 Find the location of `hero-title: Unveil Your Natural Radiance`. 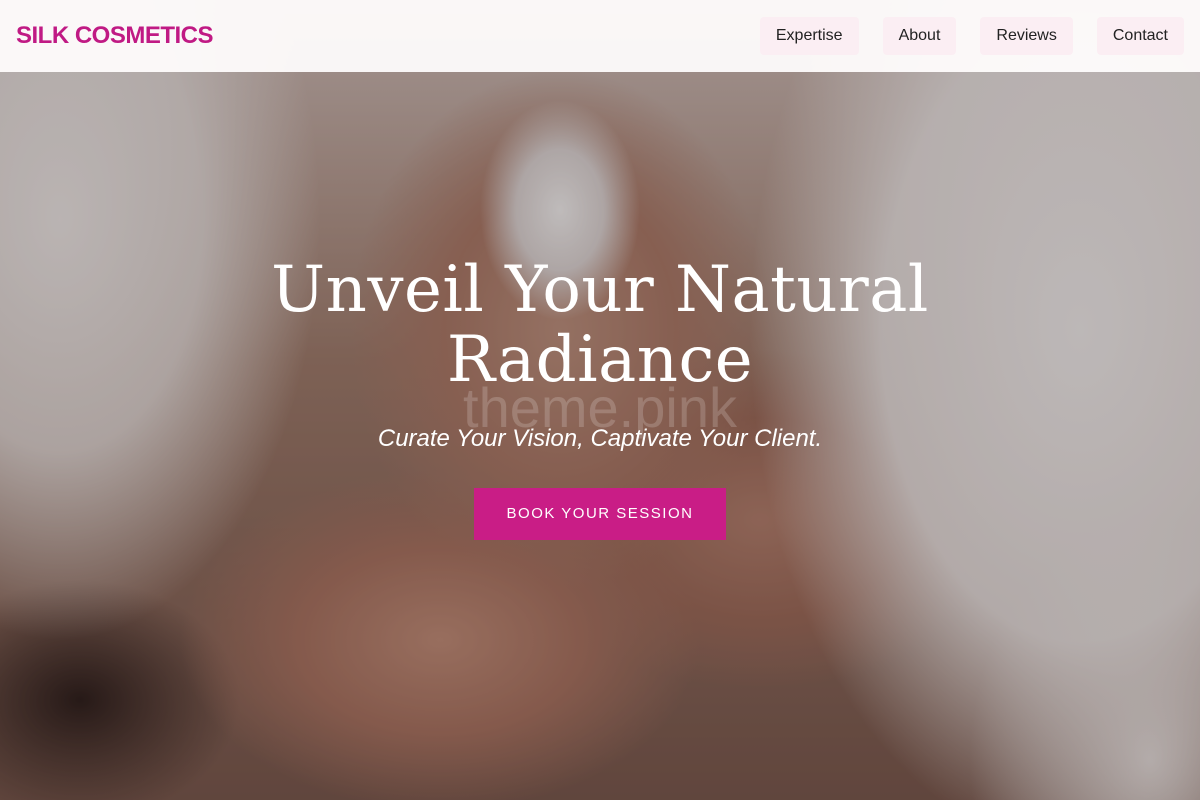

hero-title: Unveil Your Natural Radiance is located at coordinates (600, 325).